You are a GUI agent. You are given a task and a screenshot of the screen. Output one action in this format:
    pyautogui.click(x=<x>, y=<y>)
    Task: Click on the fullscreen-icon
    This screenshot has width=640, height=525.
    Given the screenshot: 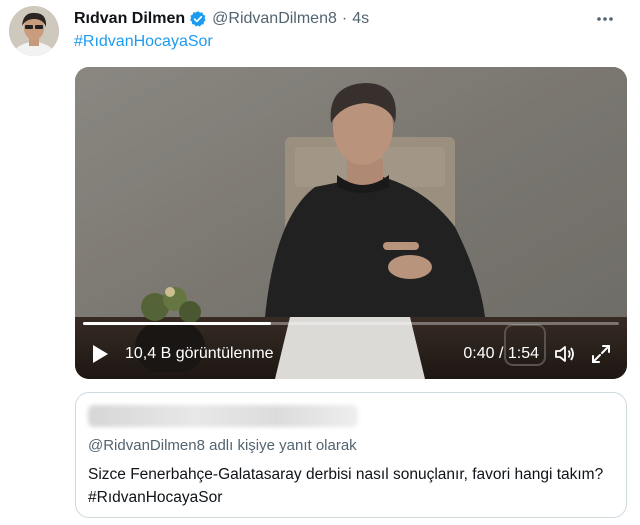 What is the action you would take?
    pyautogui.click(x=601, y=354)
    